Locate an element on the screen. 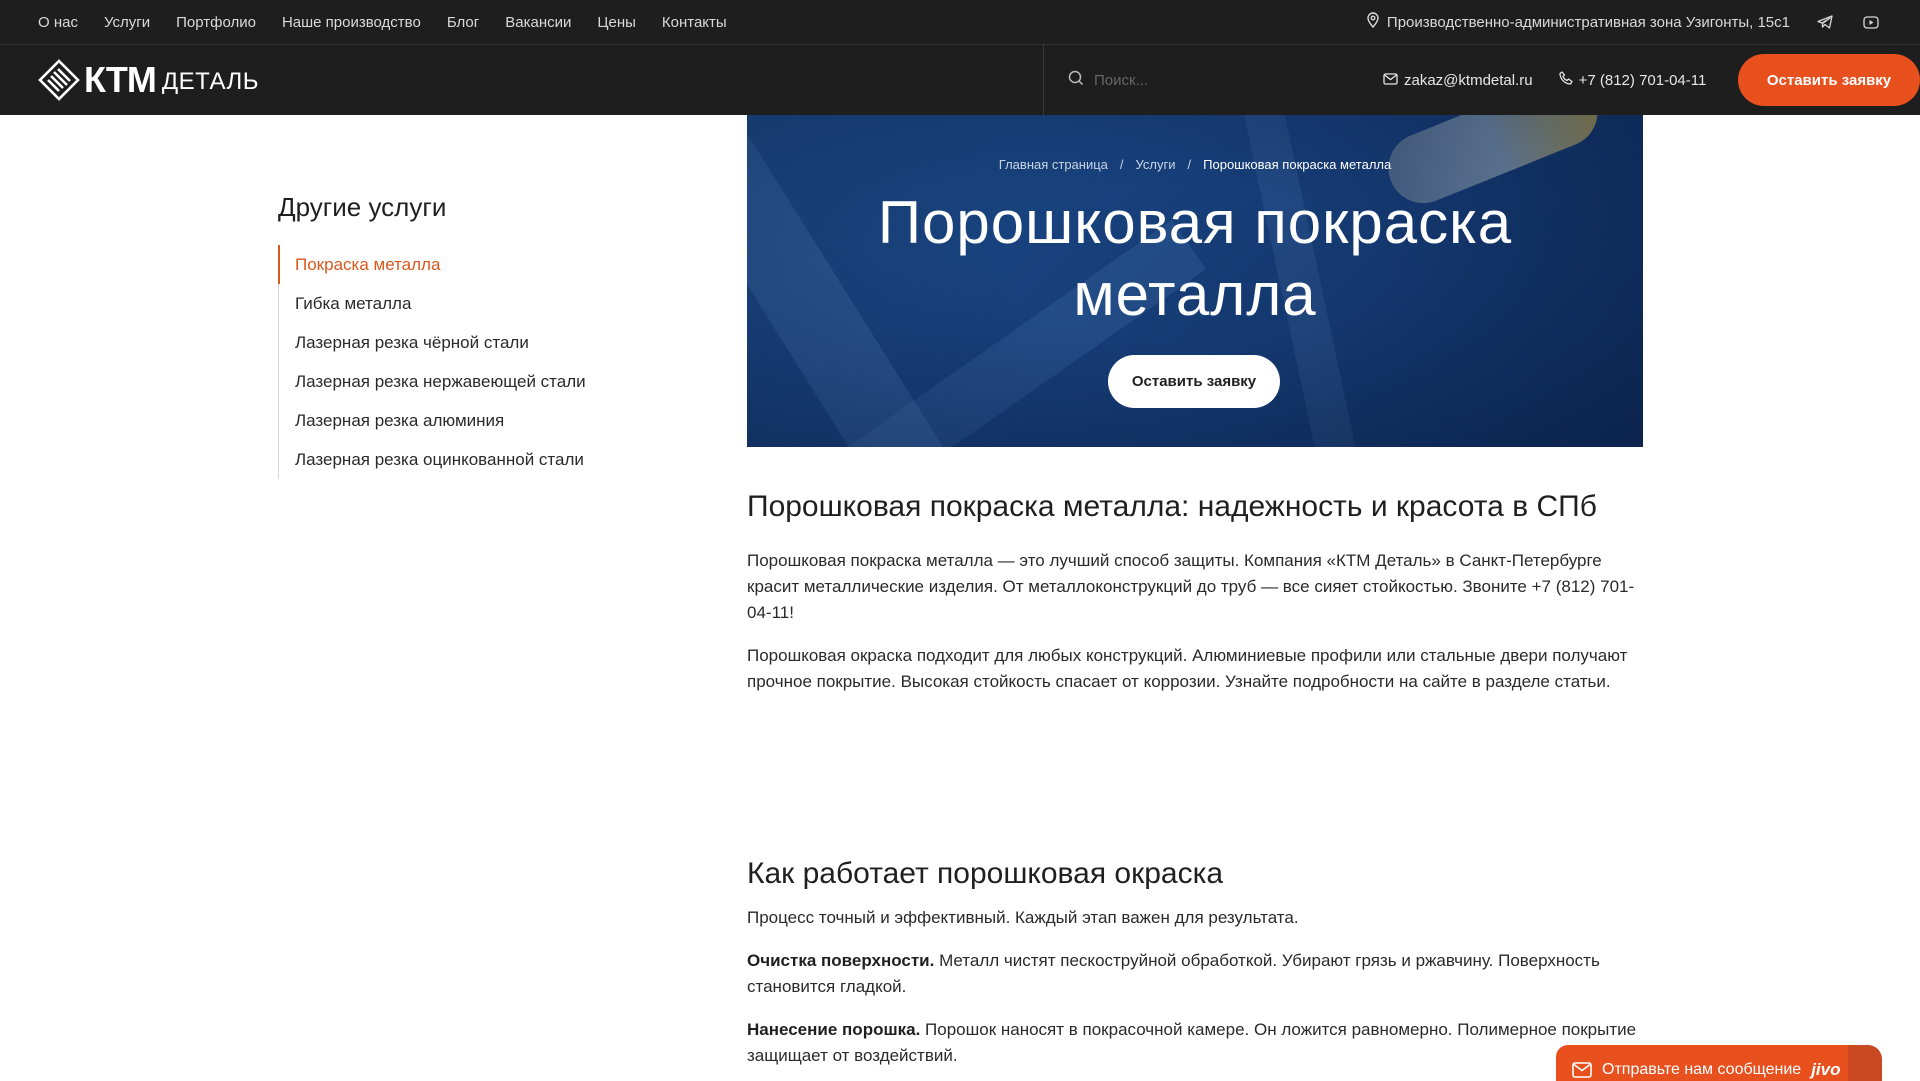  mail-icon is located at coordinates (1390, 80).